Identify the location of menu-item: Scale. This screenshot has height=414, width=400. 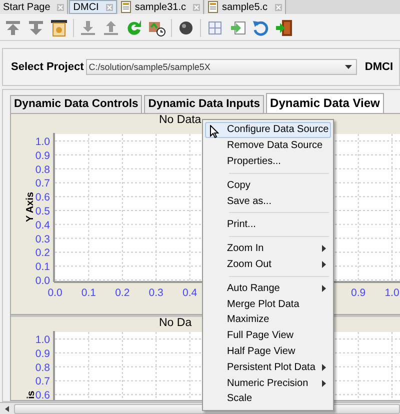
(268, 398).